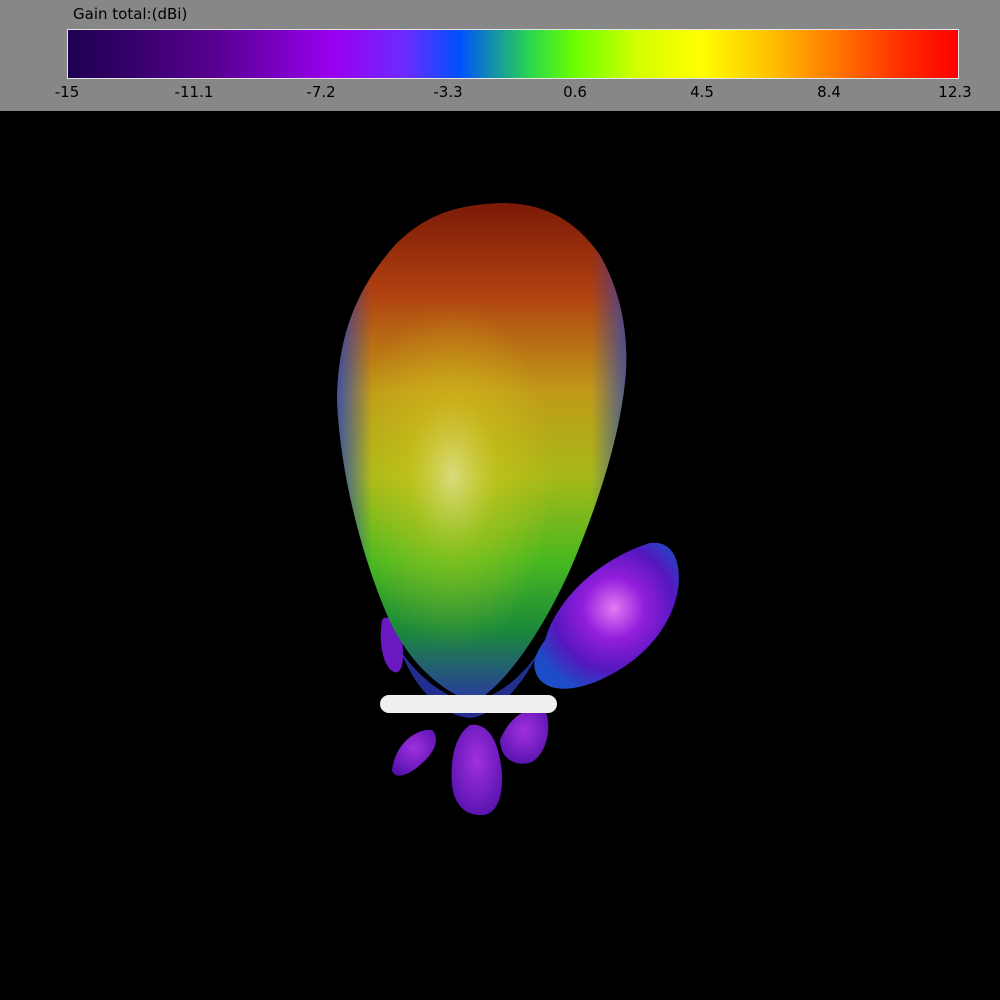  Describe the element at coordinates (513, 54) in the screenshot. I see `colorbar-gradient` at that location.